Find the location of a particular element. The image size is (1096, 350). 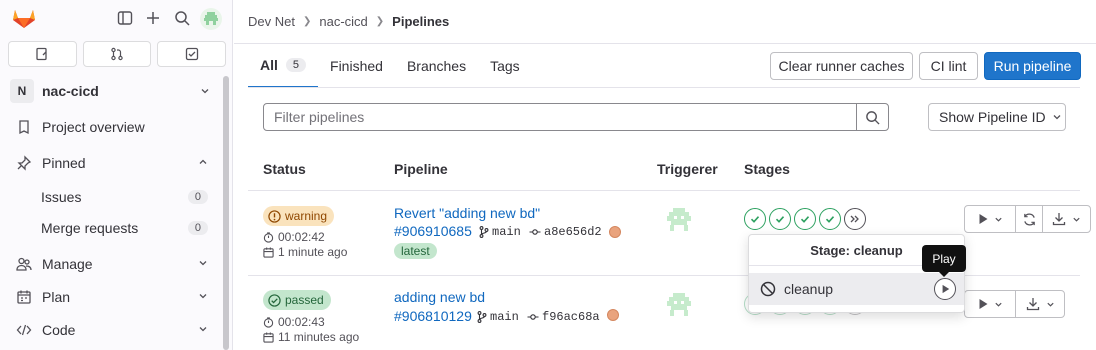

tab-label: All is located at coordinates (269, 65).